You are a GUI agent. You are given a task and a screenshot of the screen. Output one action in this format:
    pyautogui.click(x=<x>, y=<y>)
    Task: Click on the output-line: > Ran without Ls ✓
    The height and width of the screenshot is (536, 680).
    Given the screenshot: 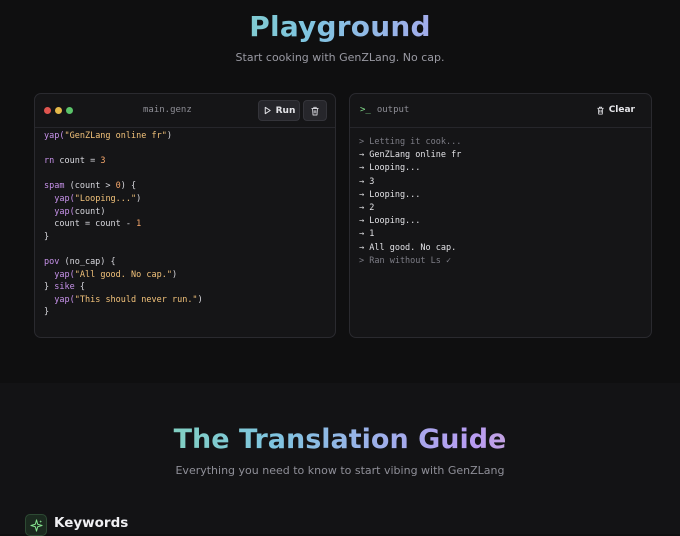 What is the action you would take?
    pyautogui.click(x=405, y=260)
    